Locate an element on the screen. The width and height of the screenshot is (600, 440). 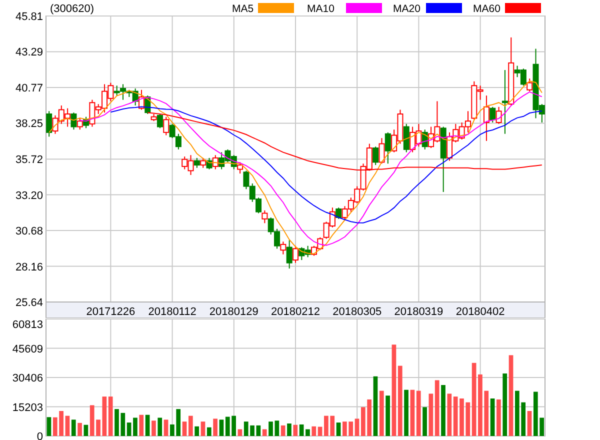
axis-label: 30.68 is located at coordinates (29, 232).